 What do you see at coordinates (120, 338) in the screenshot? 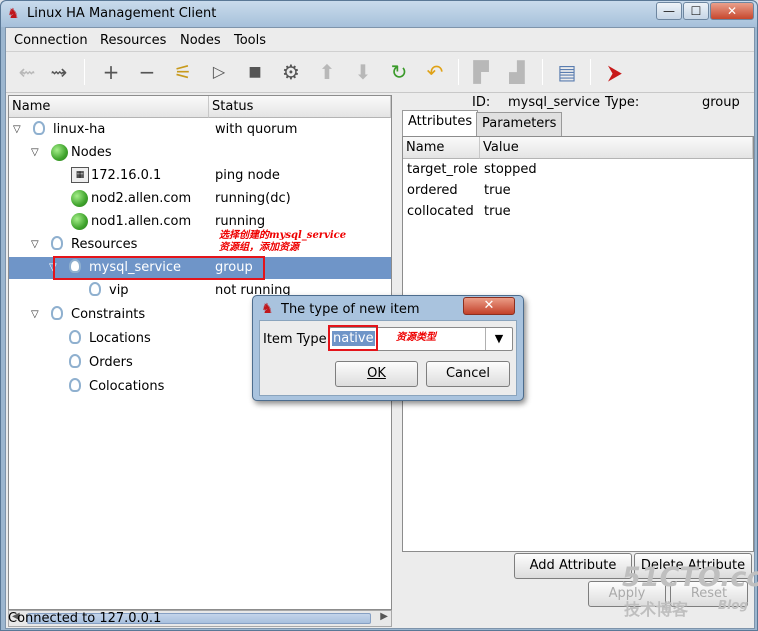
I see `tree-label: Locations` at bounding box center [120, 338].